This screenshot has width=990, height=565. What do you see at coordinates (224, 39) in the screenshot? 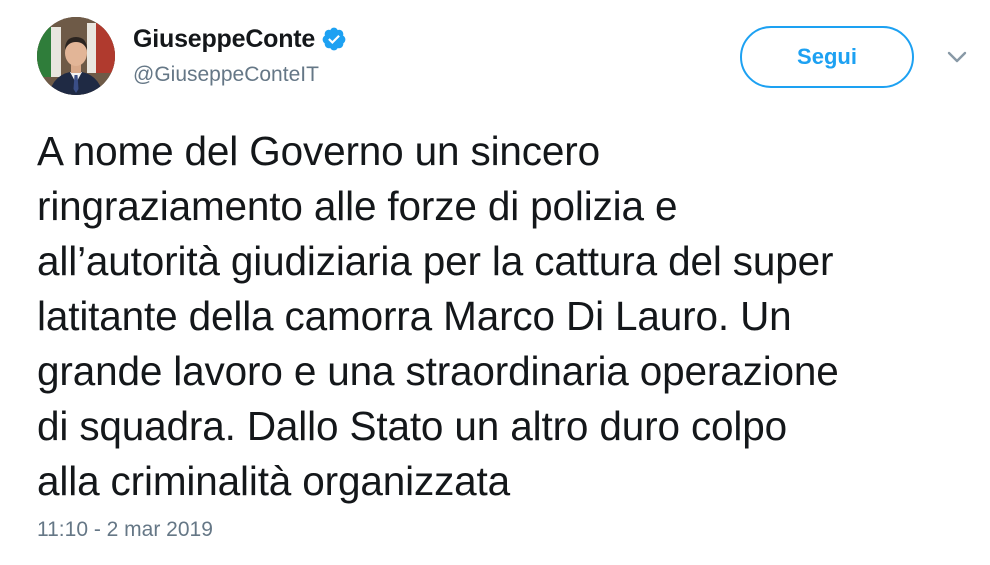
I see `display-name: GiuseppeConte` at bounding box center [224, 39].